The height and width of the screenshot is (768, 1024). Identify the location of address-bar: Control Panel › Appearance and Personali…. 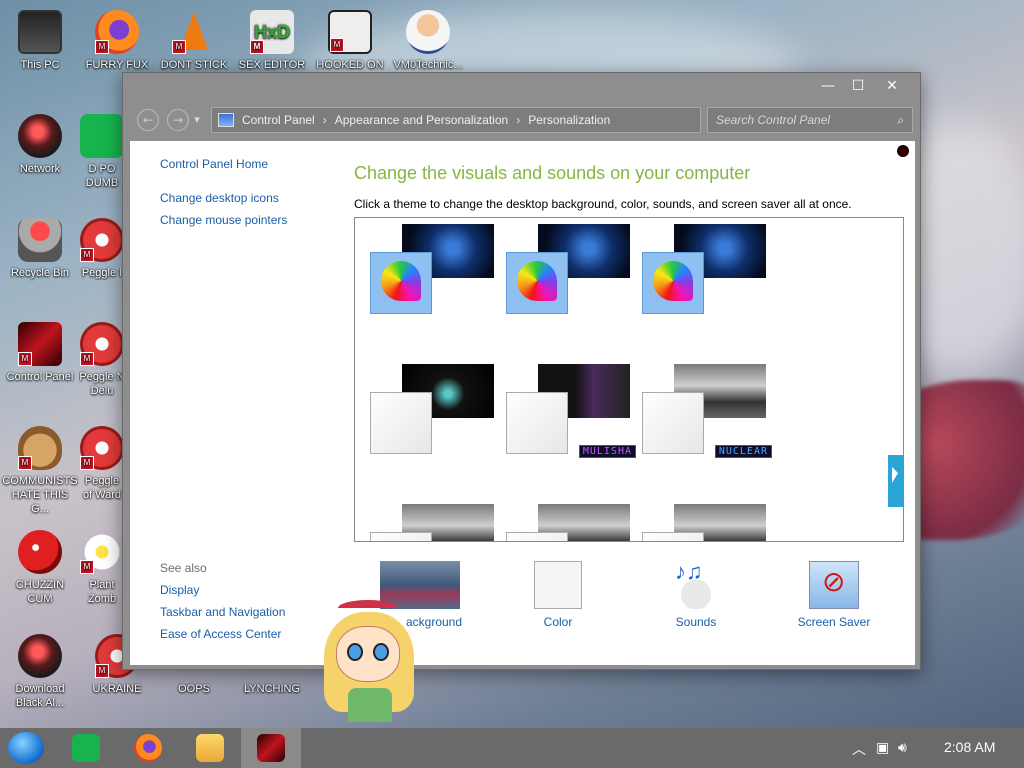
(456, 120).